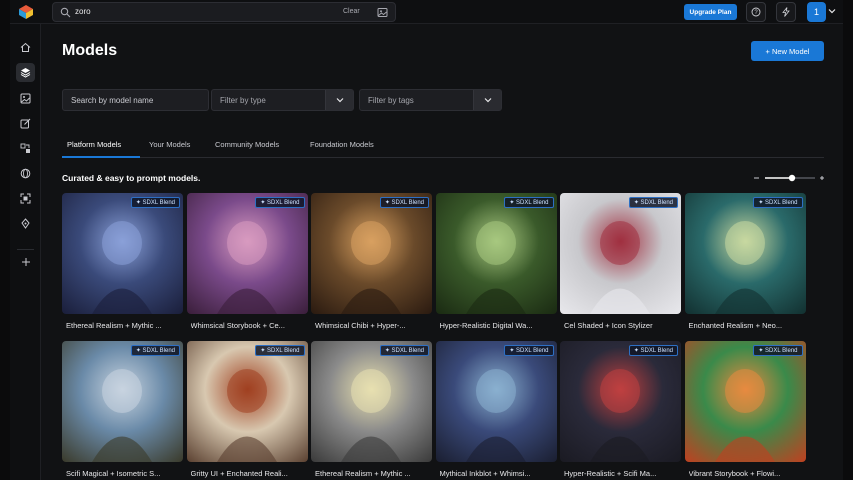 The width and height of the screenshot is (853, 480). I want to click on edit-icon, so click(25, 123).